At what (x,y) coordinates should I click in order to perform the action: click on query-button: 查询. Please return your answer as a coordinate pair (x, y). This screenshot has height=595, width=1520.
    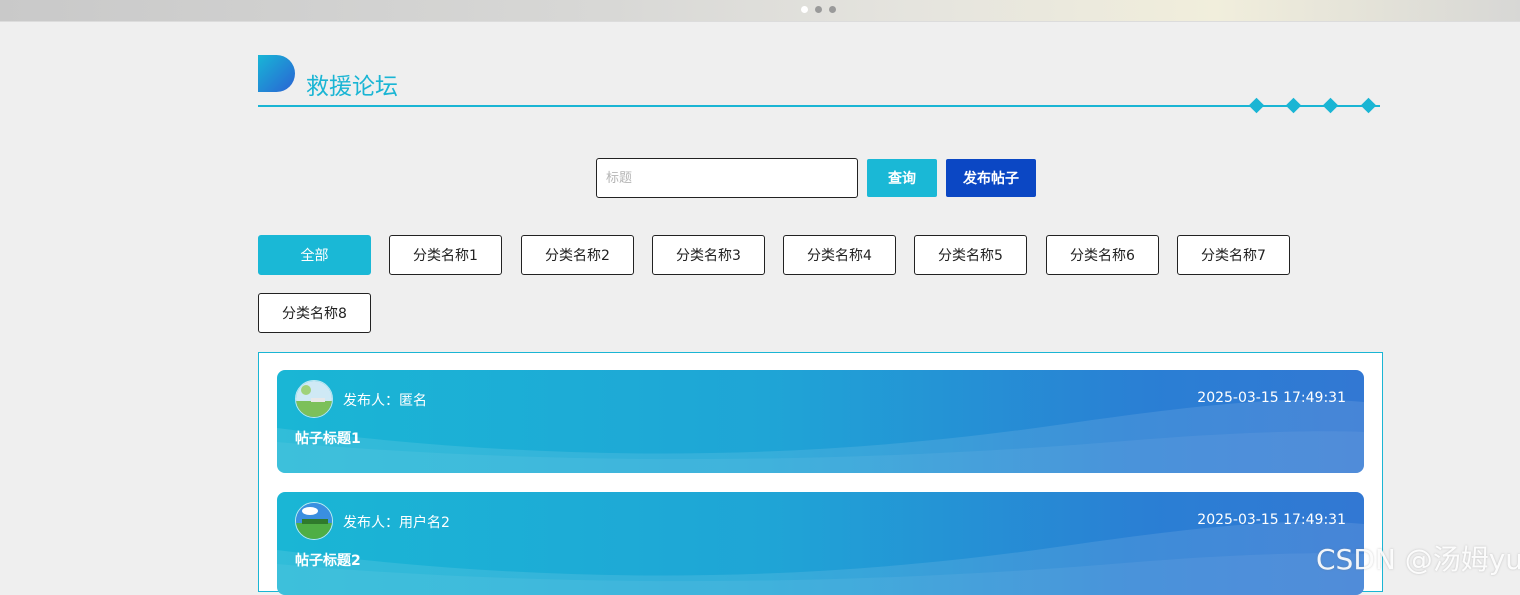
    Looking at the image, I should click on (902, 178).